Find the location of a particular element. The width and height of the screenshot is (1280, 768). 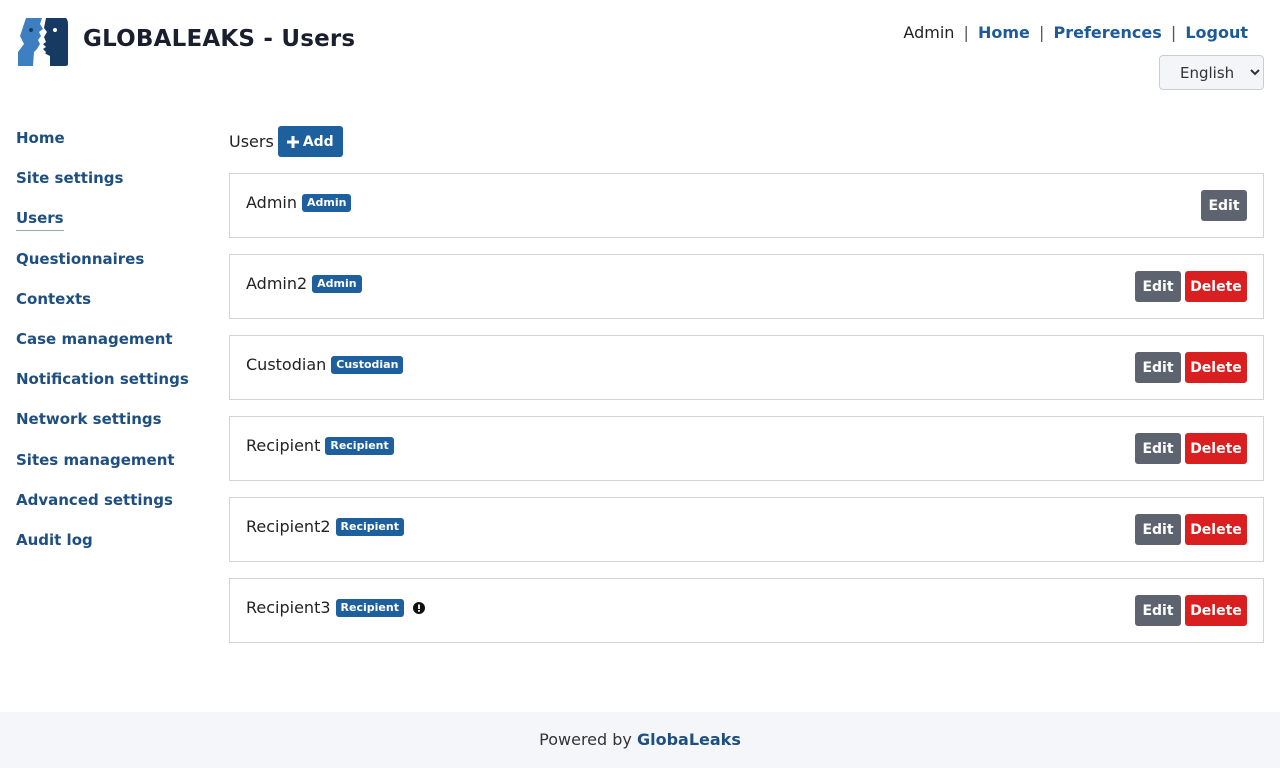

sidebar-item-contexts: Contexts is located at coordinates (102, 309).